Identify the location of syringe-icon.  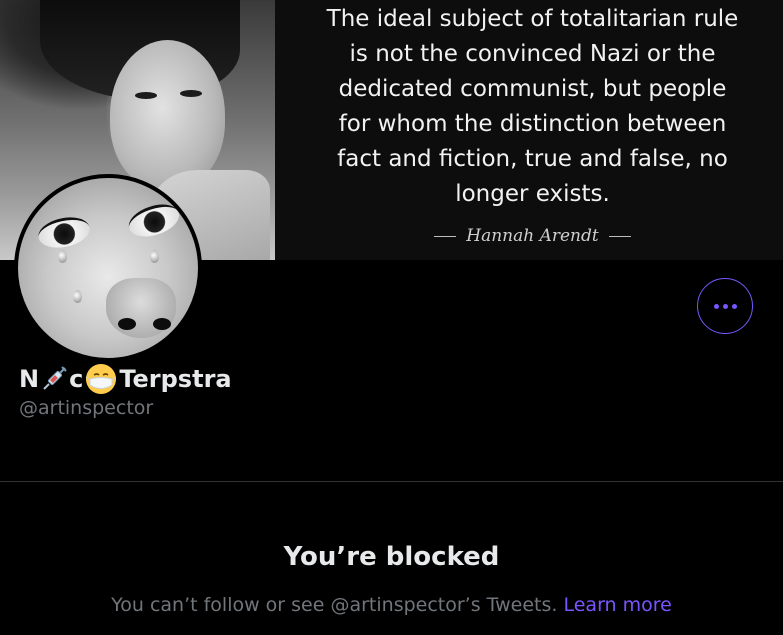
(55, 378).